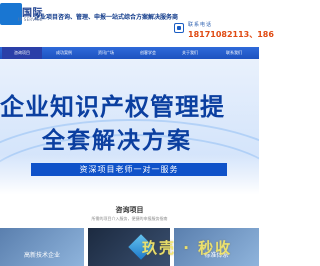  I want to click on section-title: 咨询项目, so click(129, 210).